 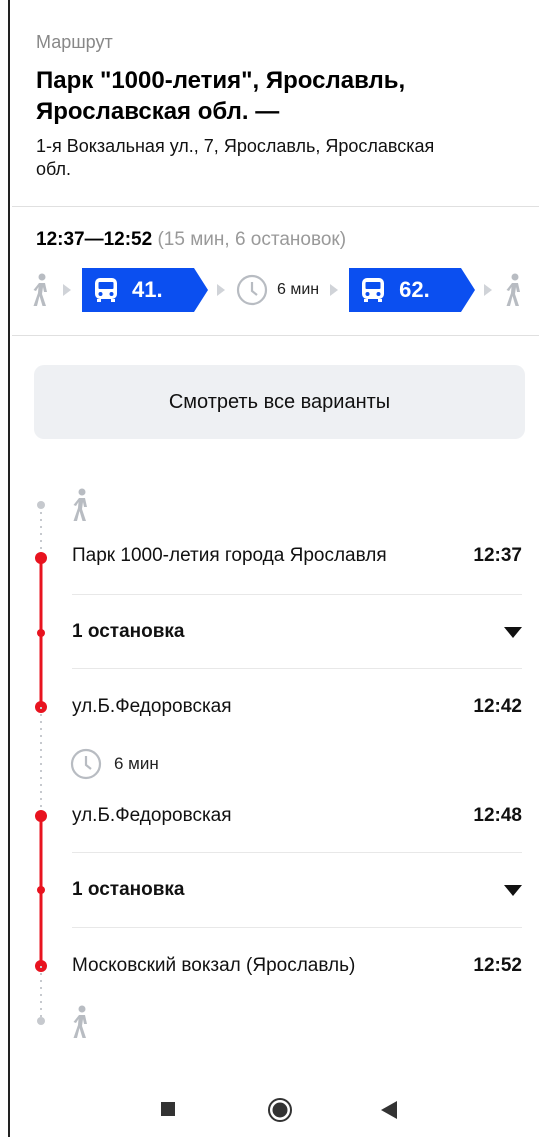 What do you see at coordinates (94, 239) in the screenshot?
I see `time-range: 12:37—12:52` at bounding box center [94, 239].